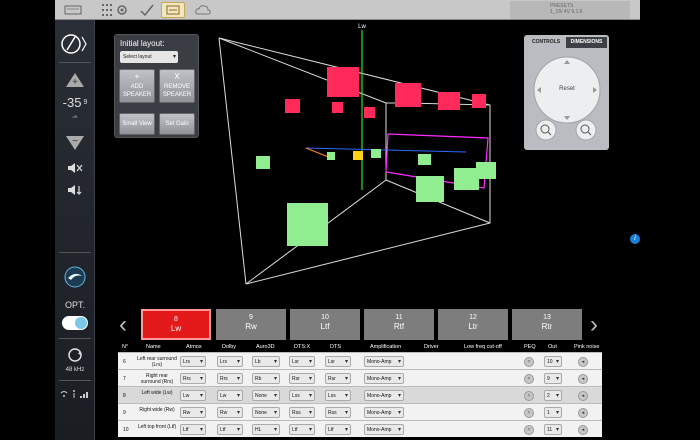 The image size is (700, 440). What do you see at coordinates (193, 395) in the screenshot?
I see `atmos-select: Lw` at bounding box center [193, 395].